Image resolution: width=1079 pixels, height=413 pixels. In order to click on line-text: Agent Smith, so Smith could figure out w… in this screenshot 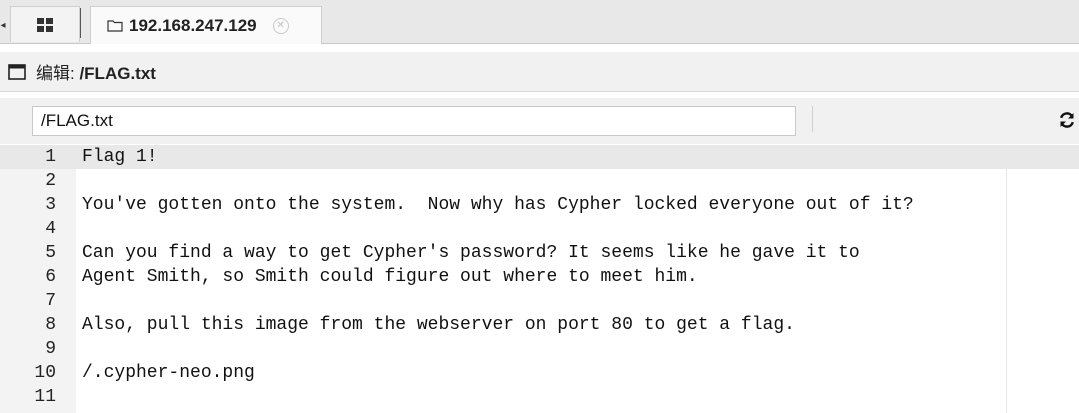, I will do `click(390, 277)`.